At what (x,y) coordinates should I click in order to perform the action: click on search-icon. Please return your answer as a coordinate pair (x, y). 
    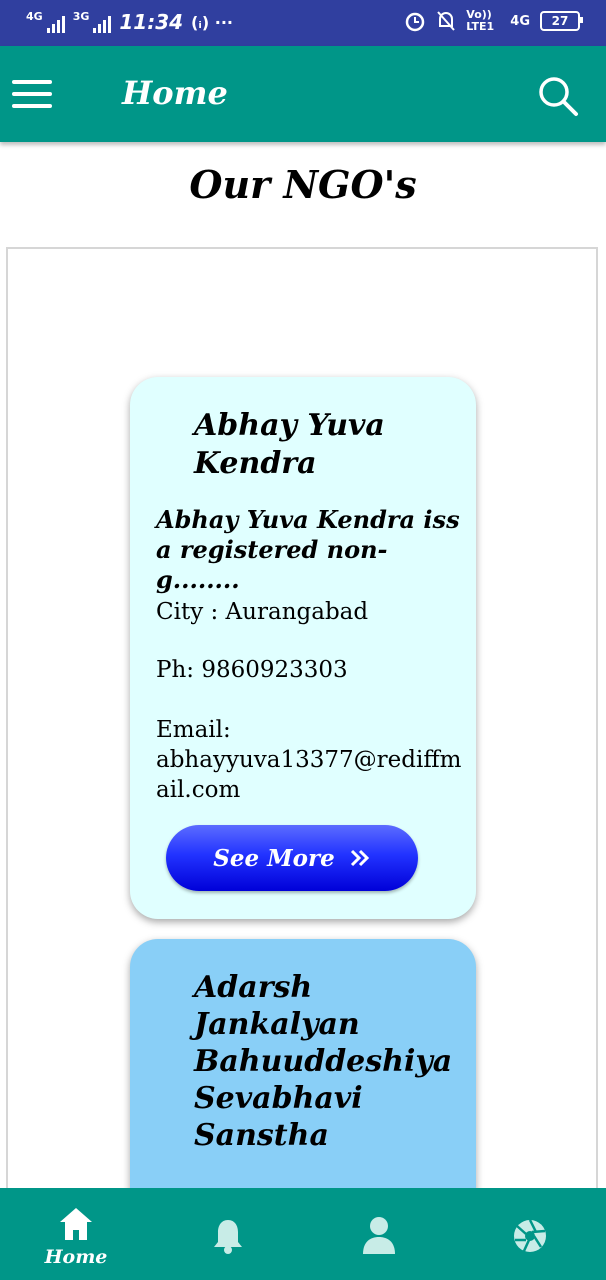
    Looking at the image, I should click on (558, 96).